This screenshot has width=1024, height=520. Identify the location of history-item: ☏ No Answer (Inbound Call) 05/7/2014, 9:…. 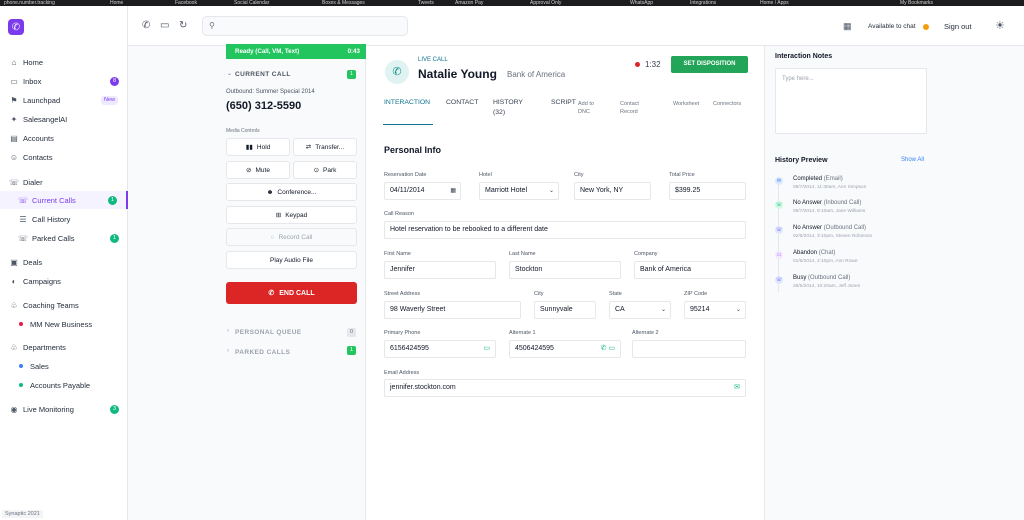
(855, 212).